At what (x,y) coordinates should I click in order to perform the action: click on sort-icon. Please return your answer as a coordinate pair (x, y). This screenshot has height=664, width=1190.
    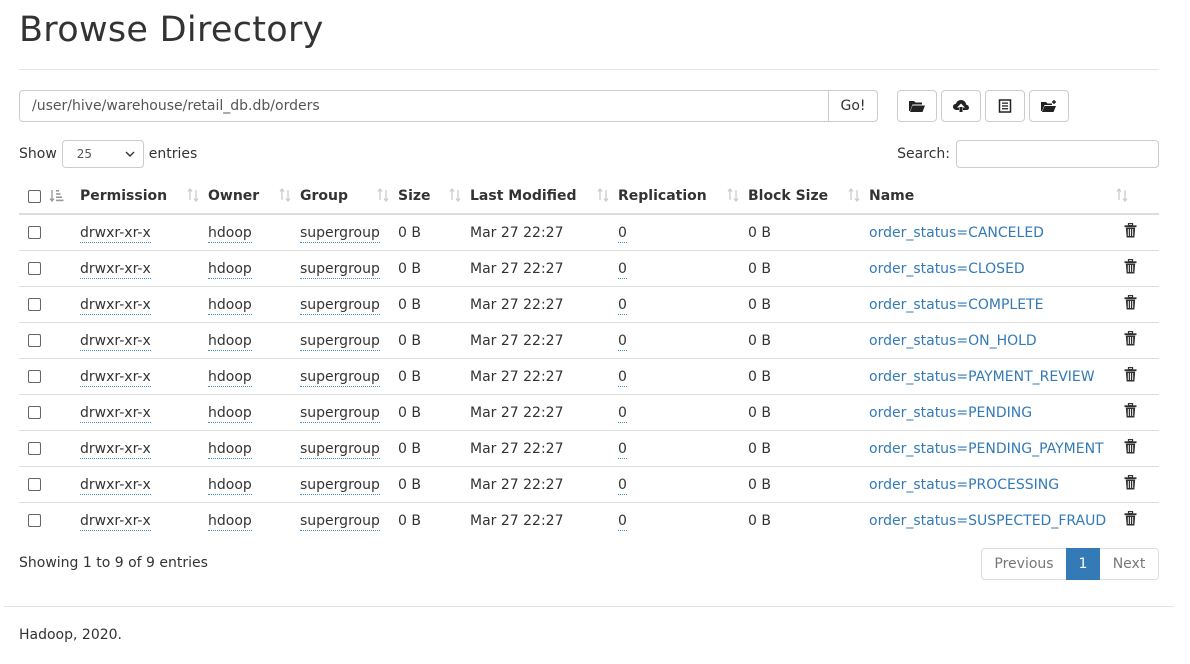
    Looking at the image, I should click on (1122, 195).